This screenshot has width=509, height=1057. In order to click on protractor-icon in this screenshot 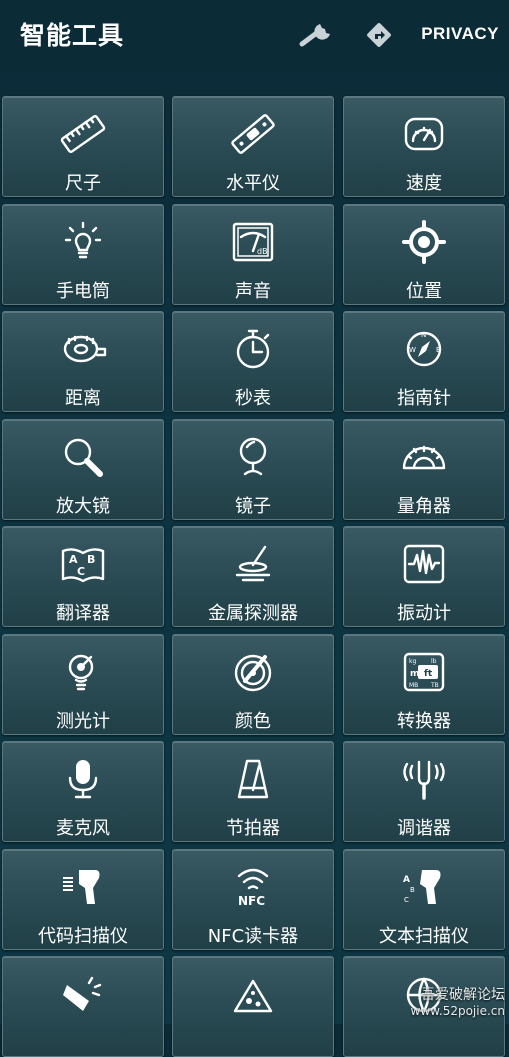, I will do `click(424, 457)`.